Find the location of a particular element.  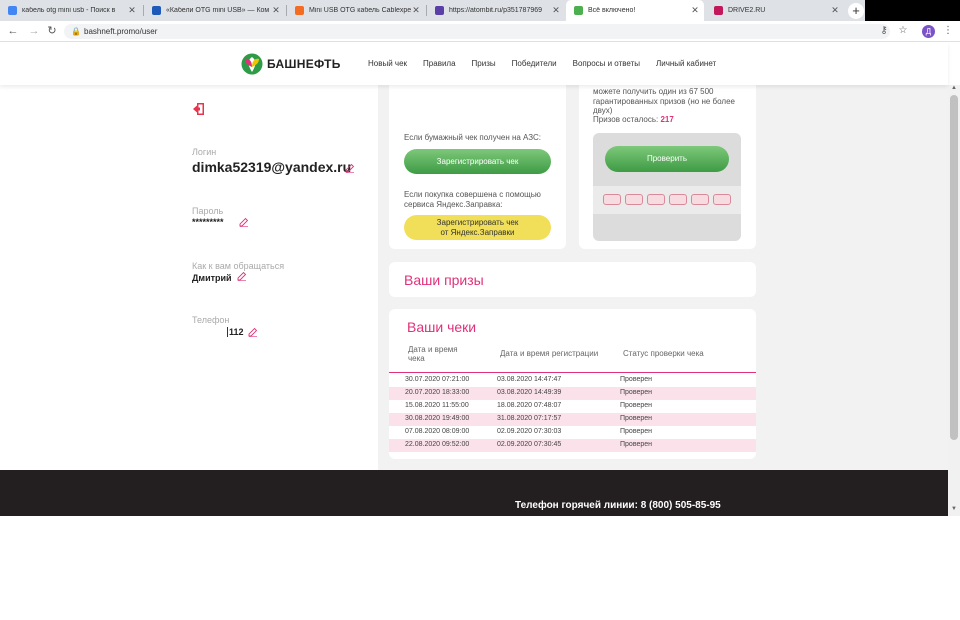

phone-value: 112 is located at coordinates (235, 332).